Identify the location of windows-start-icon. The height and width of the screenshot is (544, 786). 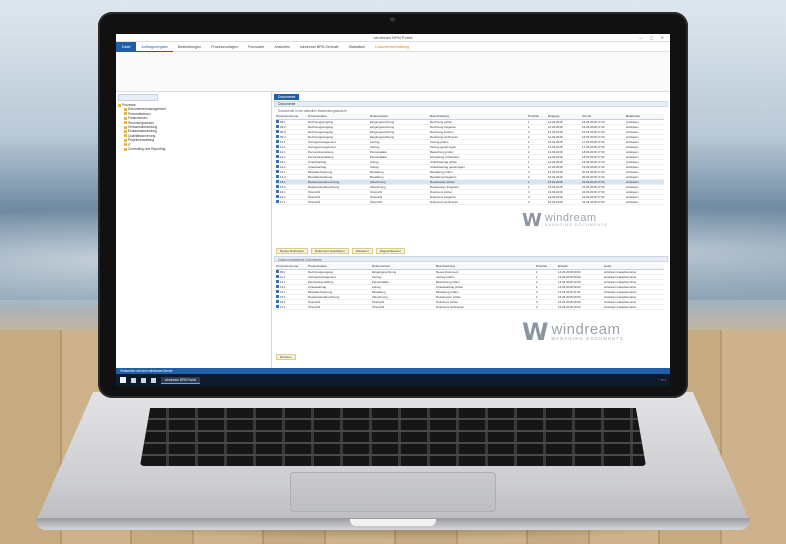
(123, 380).